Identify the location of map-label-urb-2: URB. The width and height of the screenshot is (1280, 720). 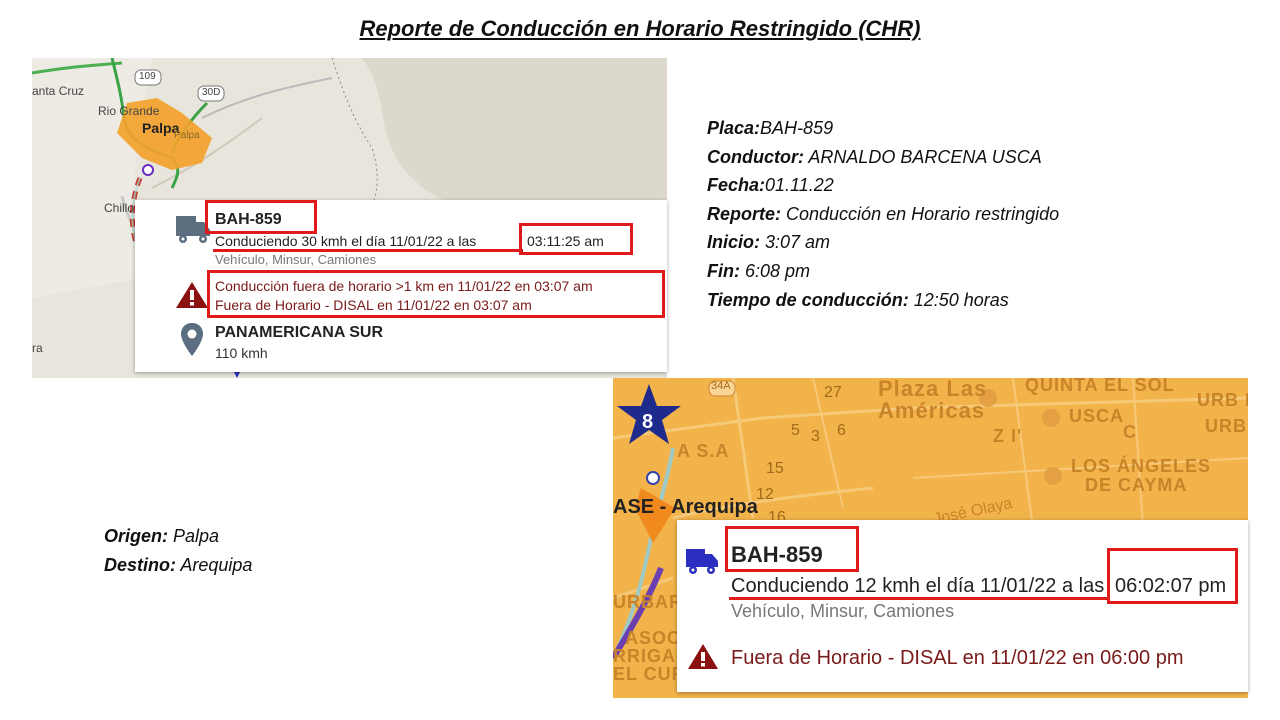
(1226, 426).